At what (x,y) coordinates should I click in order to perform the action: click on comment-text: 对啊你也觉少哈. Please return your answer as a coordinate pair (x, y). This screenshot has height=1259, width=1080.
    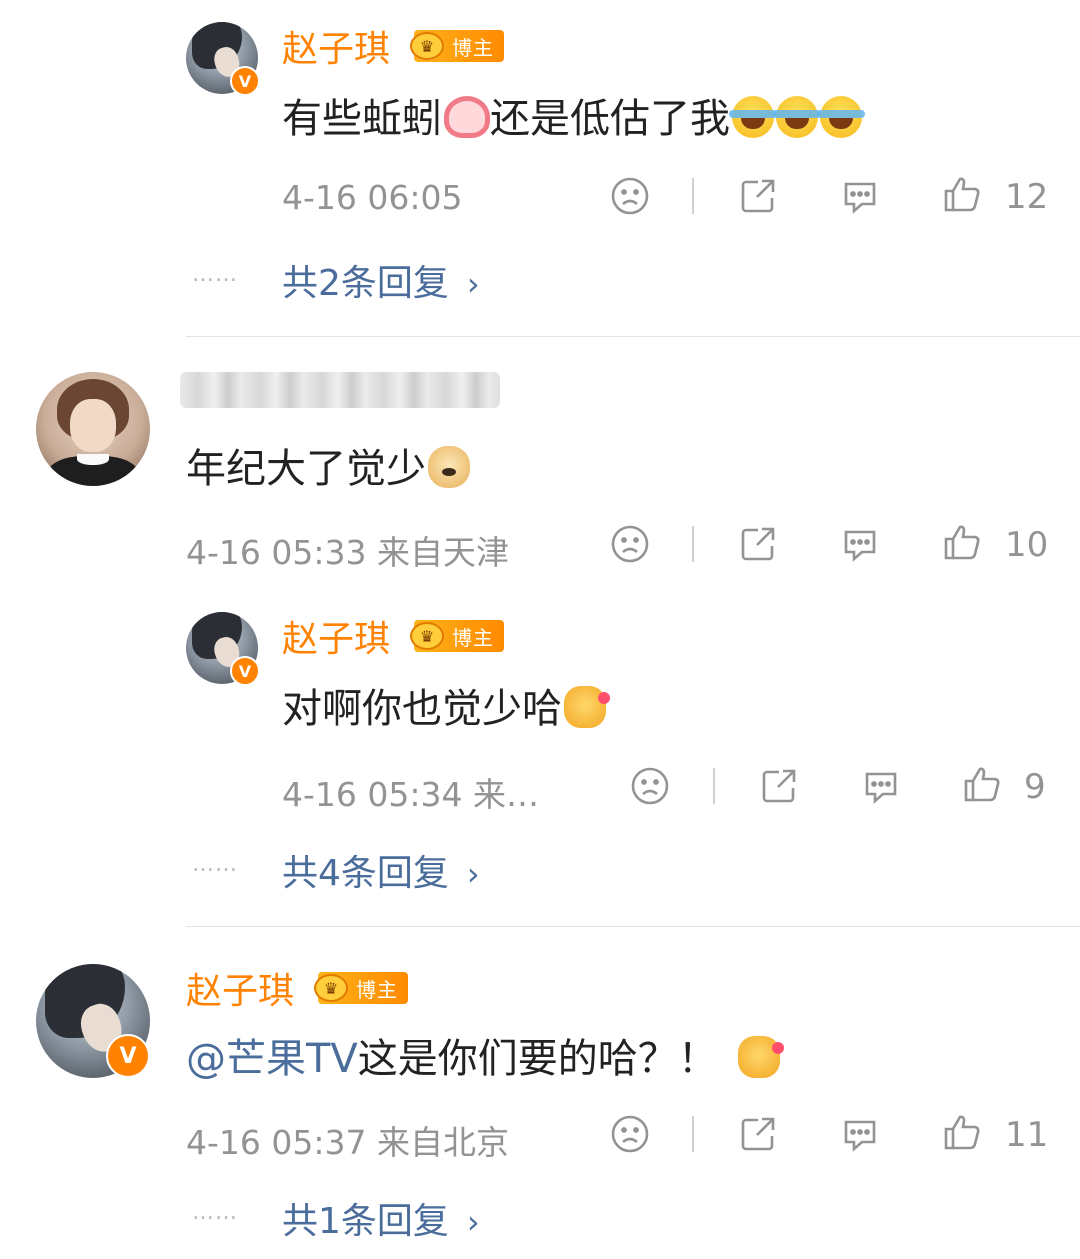
    Looking at the image, I should click on (446, 705).